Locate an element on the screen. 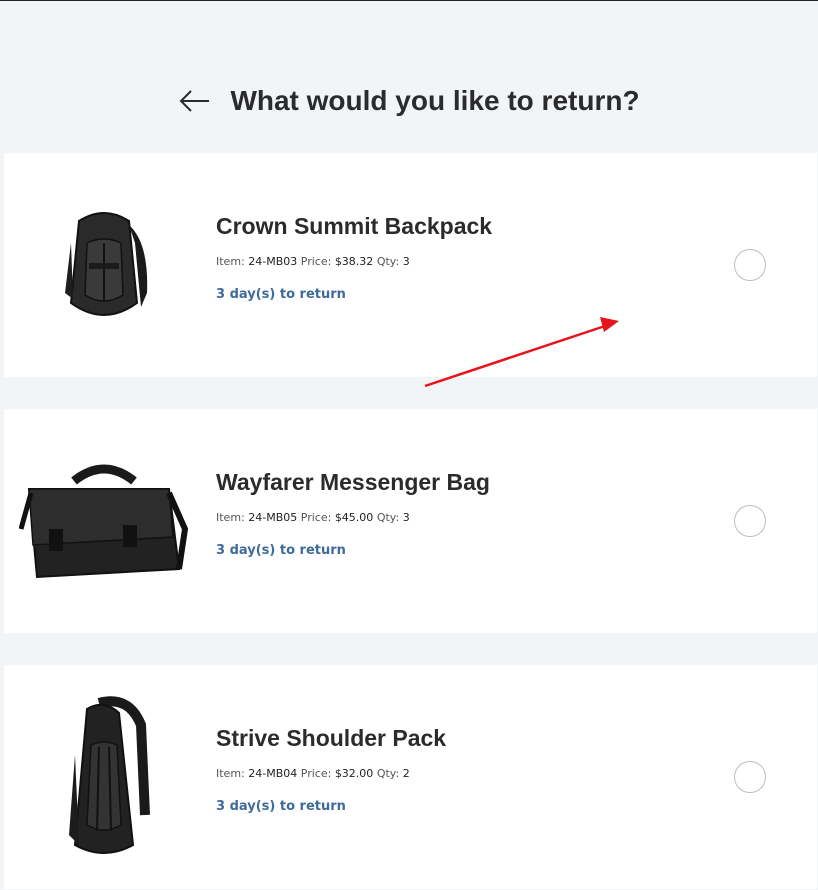 Image resolution: width=818 pixels, height=890 pixels. item-meta: Item: 24-MB04 Price: $32.00 Qty: 2 is located at coordinates (313, 773).